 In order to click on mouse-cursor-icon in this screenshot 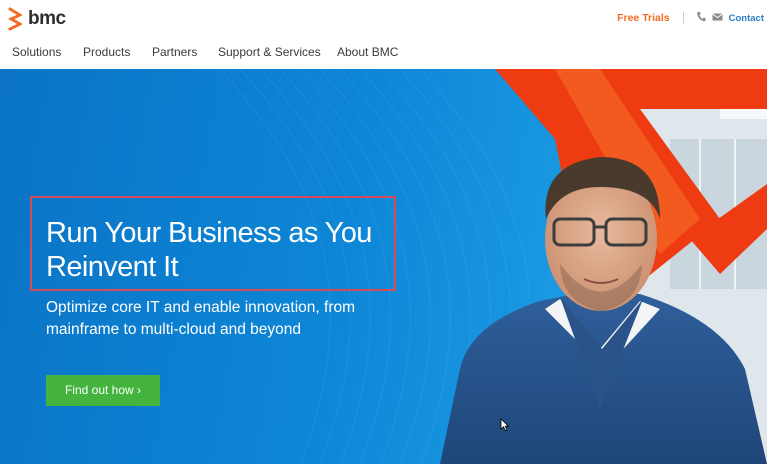, I will do `click(505, 425)`.